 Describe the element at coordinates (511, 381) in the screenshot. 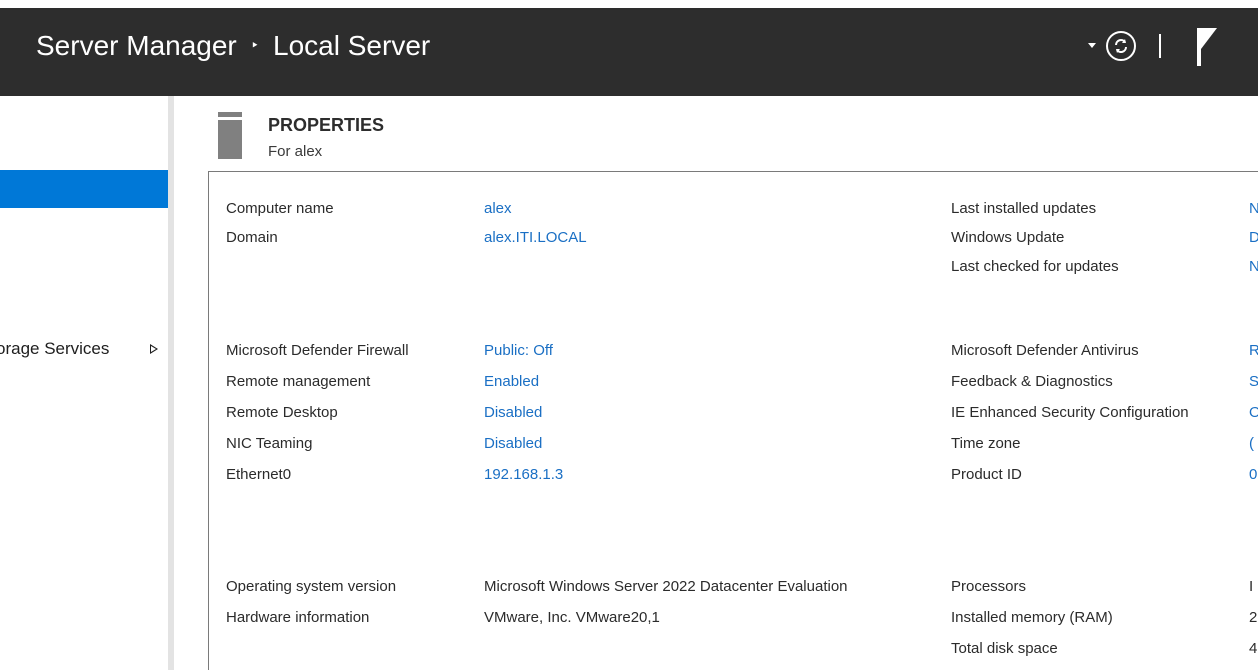

I see `property-value-link: Enabled` at that location.